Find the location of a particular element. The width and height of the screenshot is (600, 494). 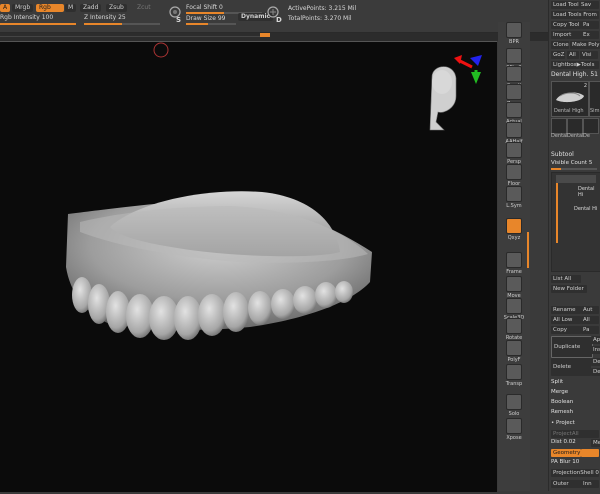

active-points: ActivePoints: 3.215 Mil is located at coordinates (322, 8).